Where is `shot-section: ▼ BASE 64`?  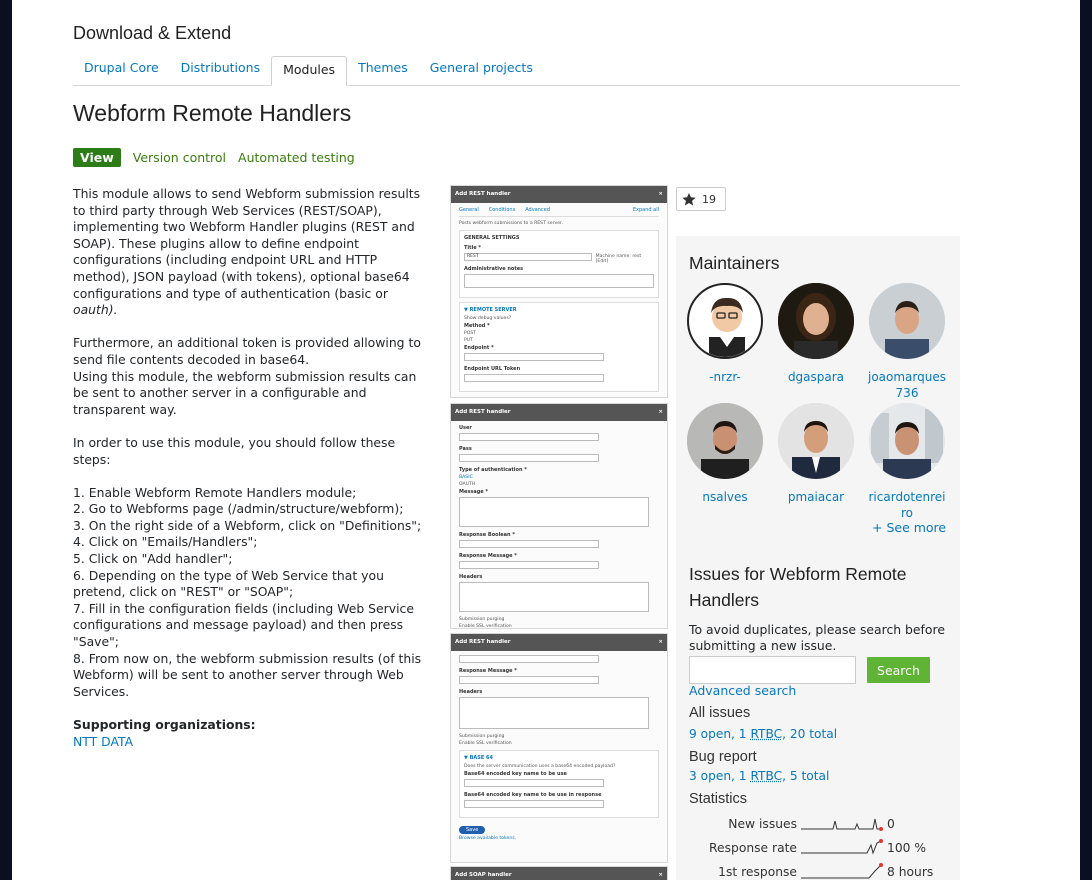 shot-section: ▼ BASE 64 is located at coordinates (478, 758).